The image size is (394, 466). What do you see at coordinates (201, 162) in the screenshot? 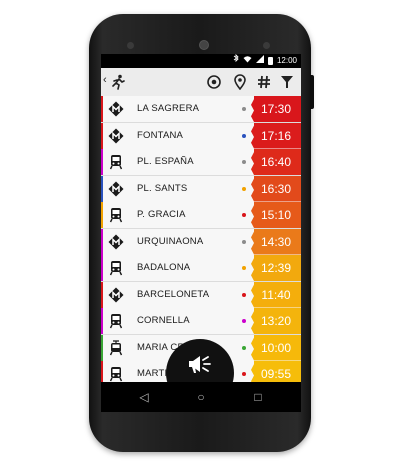
I see `station-row: PL. ESPAÑA 16:40` at bounding box center [201, 162].